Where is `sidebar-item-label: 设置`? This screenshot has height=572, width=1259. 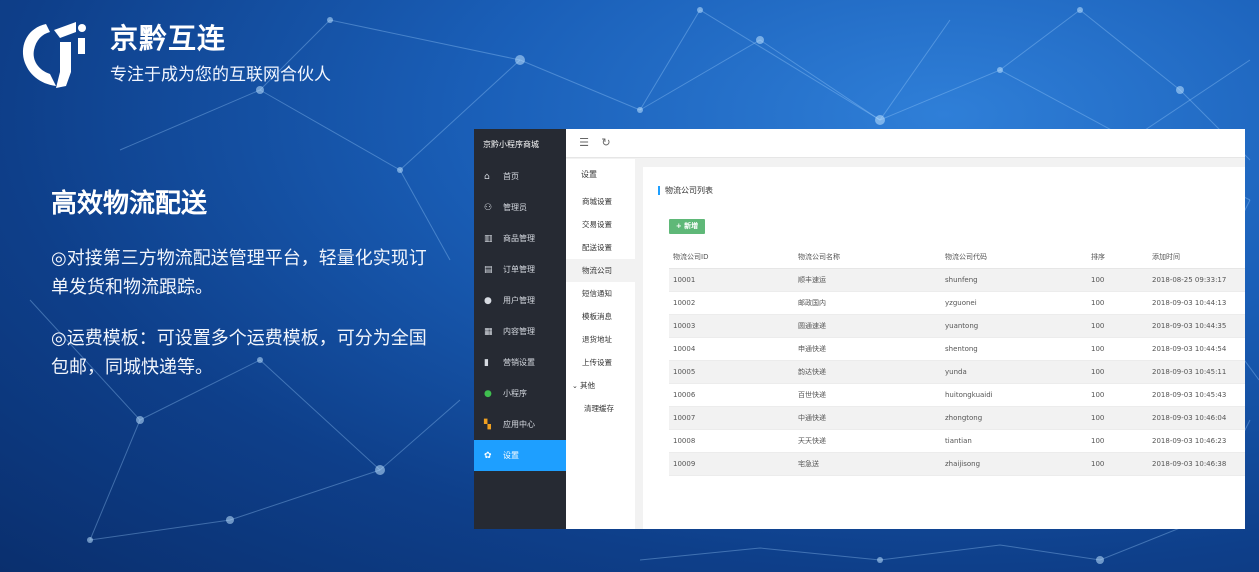
sidebar-item-label: 设置 is located at coordinates (511, 455).